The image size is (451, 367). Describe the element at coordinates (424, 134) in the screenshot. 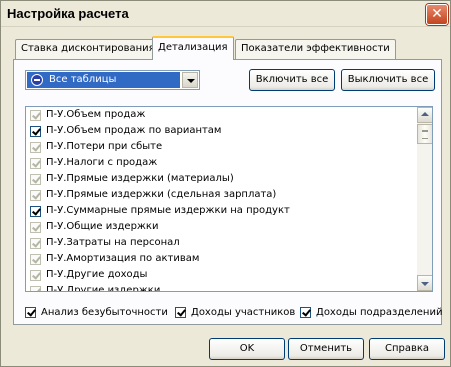

I see `scroll-thumb` at that location.